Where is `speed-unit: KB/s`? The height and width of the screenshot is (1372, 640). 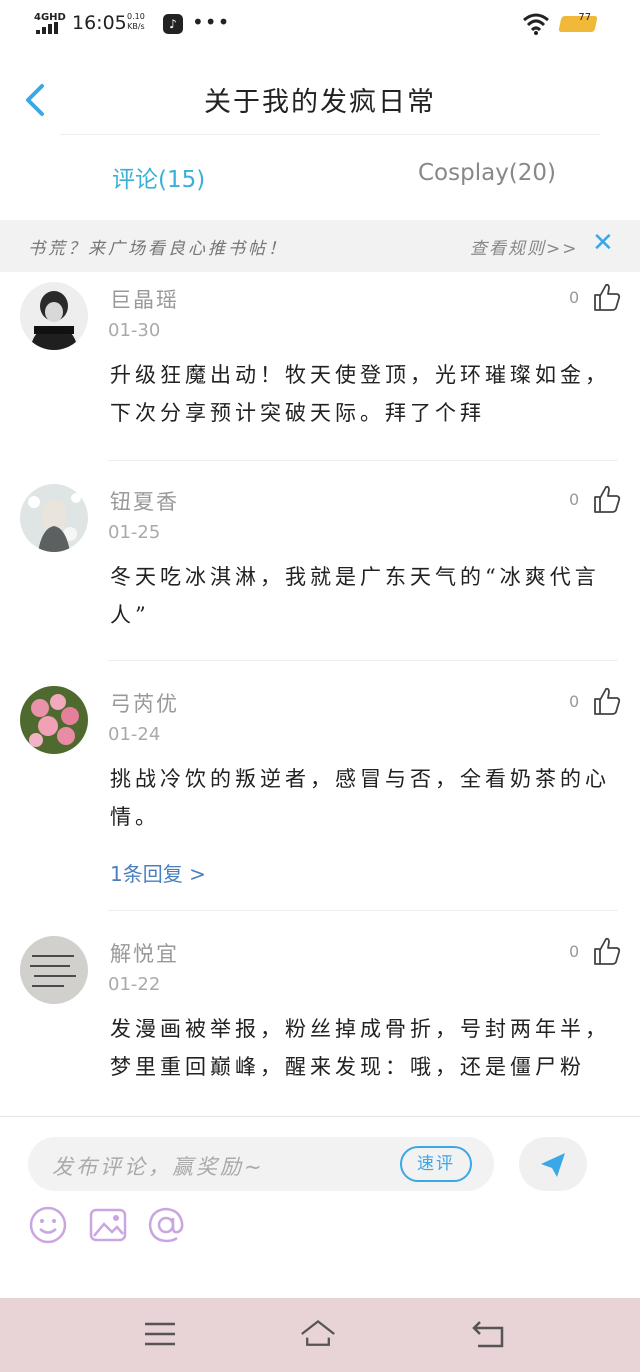 speed-unit: KB/s is located at coordinates (136, 26).